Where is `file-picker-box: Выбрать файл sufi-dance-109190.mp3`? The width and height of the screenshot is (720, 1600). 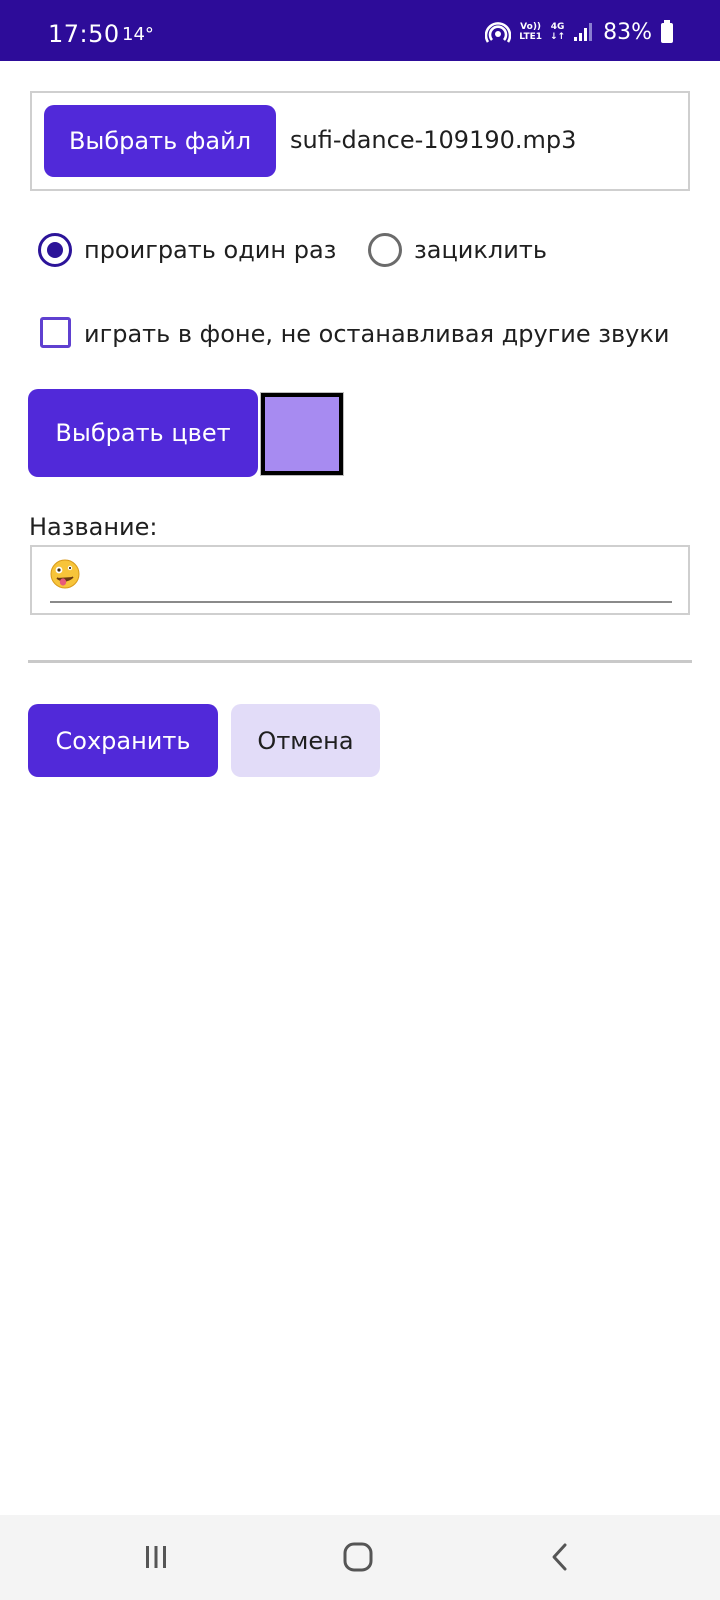 file-picker-box: Выбрать файл sufi-dance-109190.mp3 is located at coordinates (360, 141).